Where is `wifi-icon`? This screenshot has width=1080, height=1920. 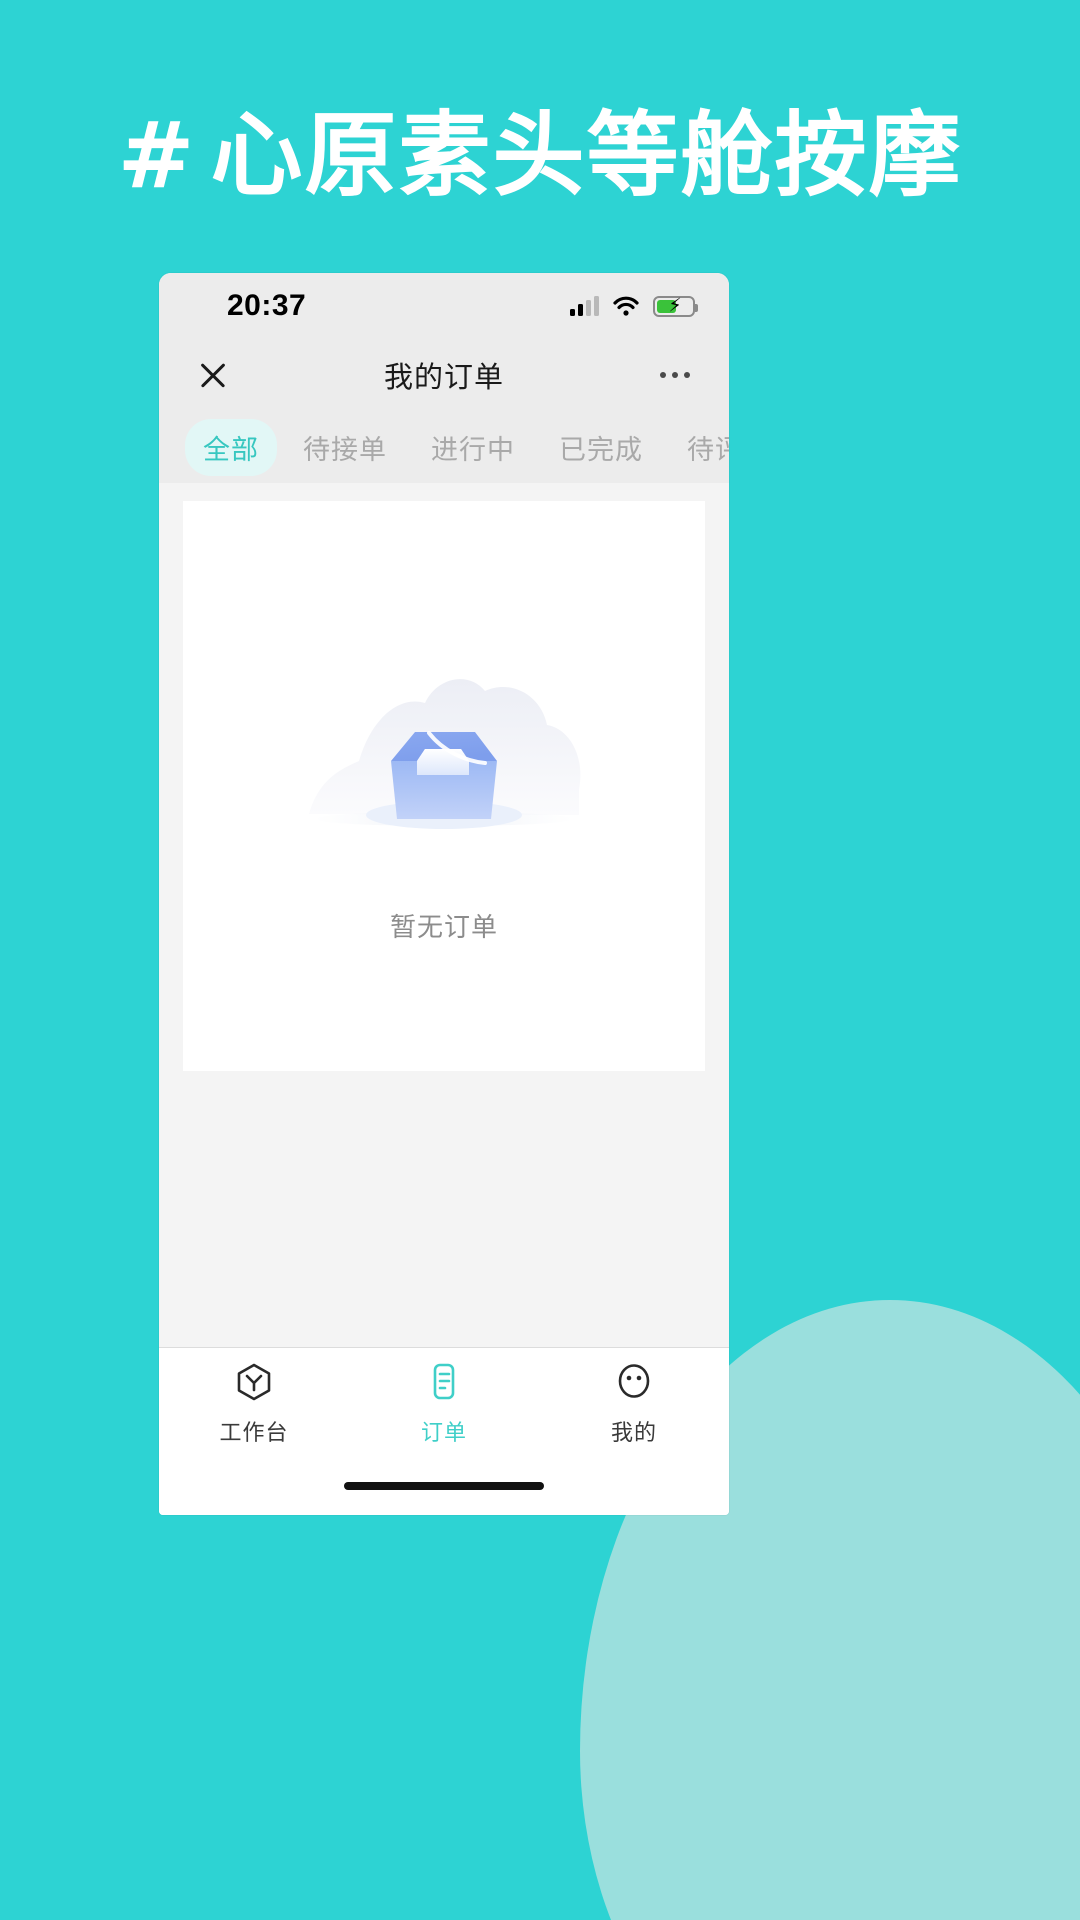 wifi-icon is located at coordinates (626, 306).